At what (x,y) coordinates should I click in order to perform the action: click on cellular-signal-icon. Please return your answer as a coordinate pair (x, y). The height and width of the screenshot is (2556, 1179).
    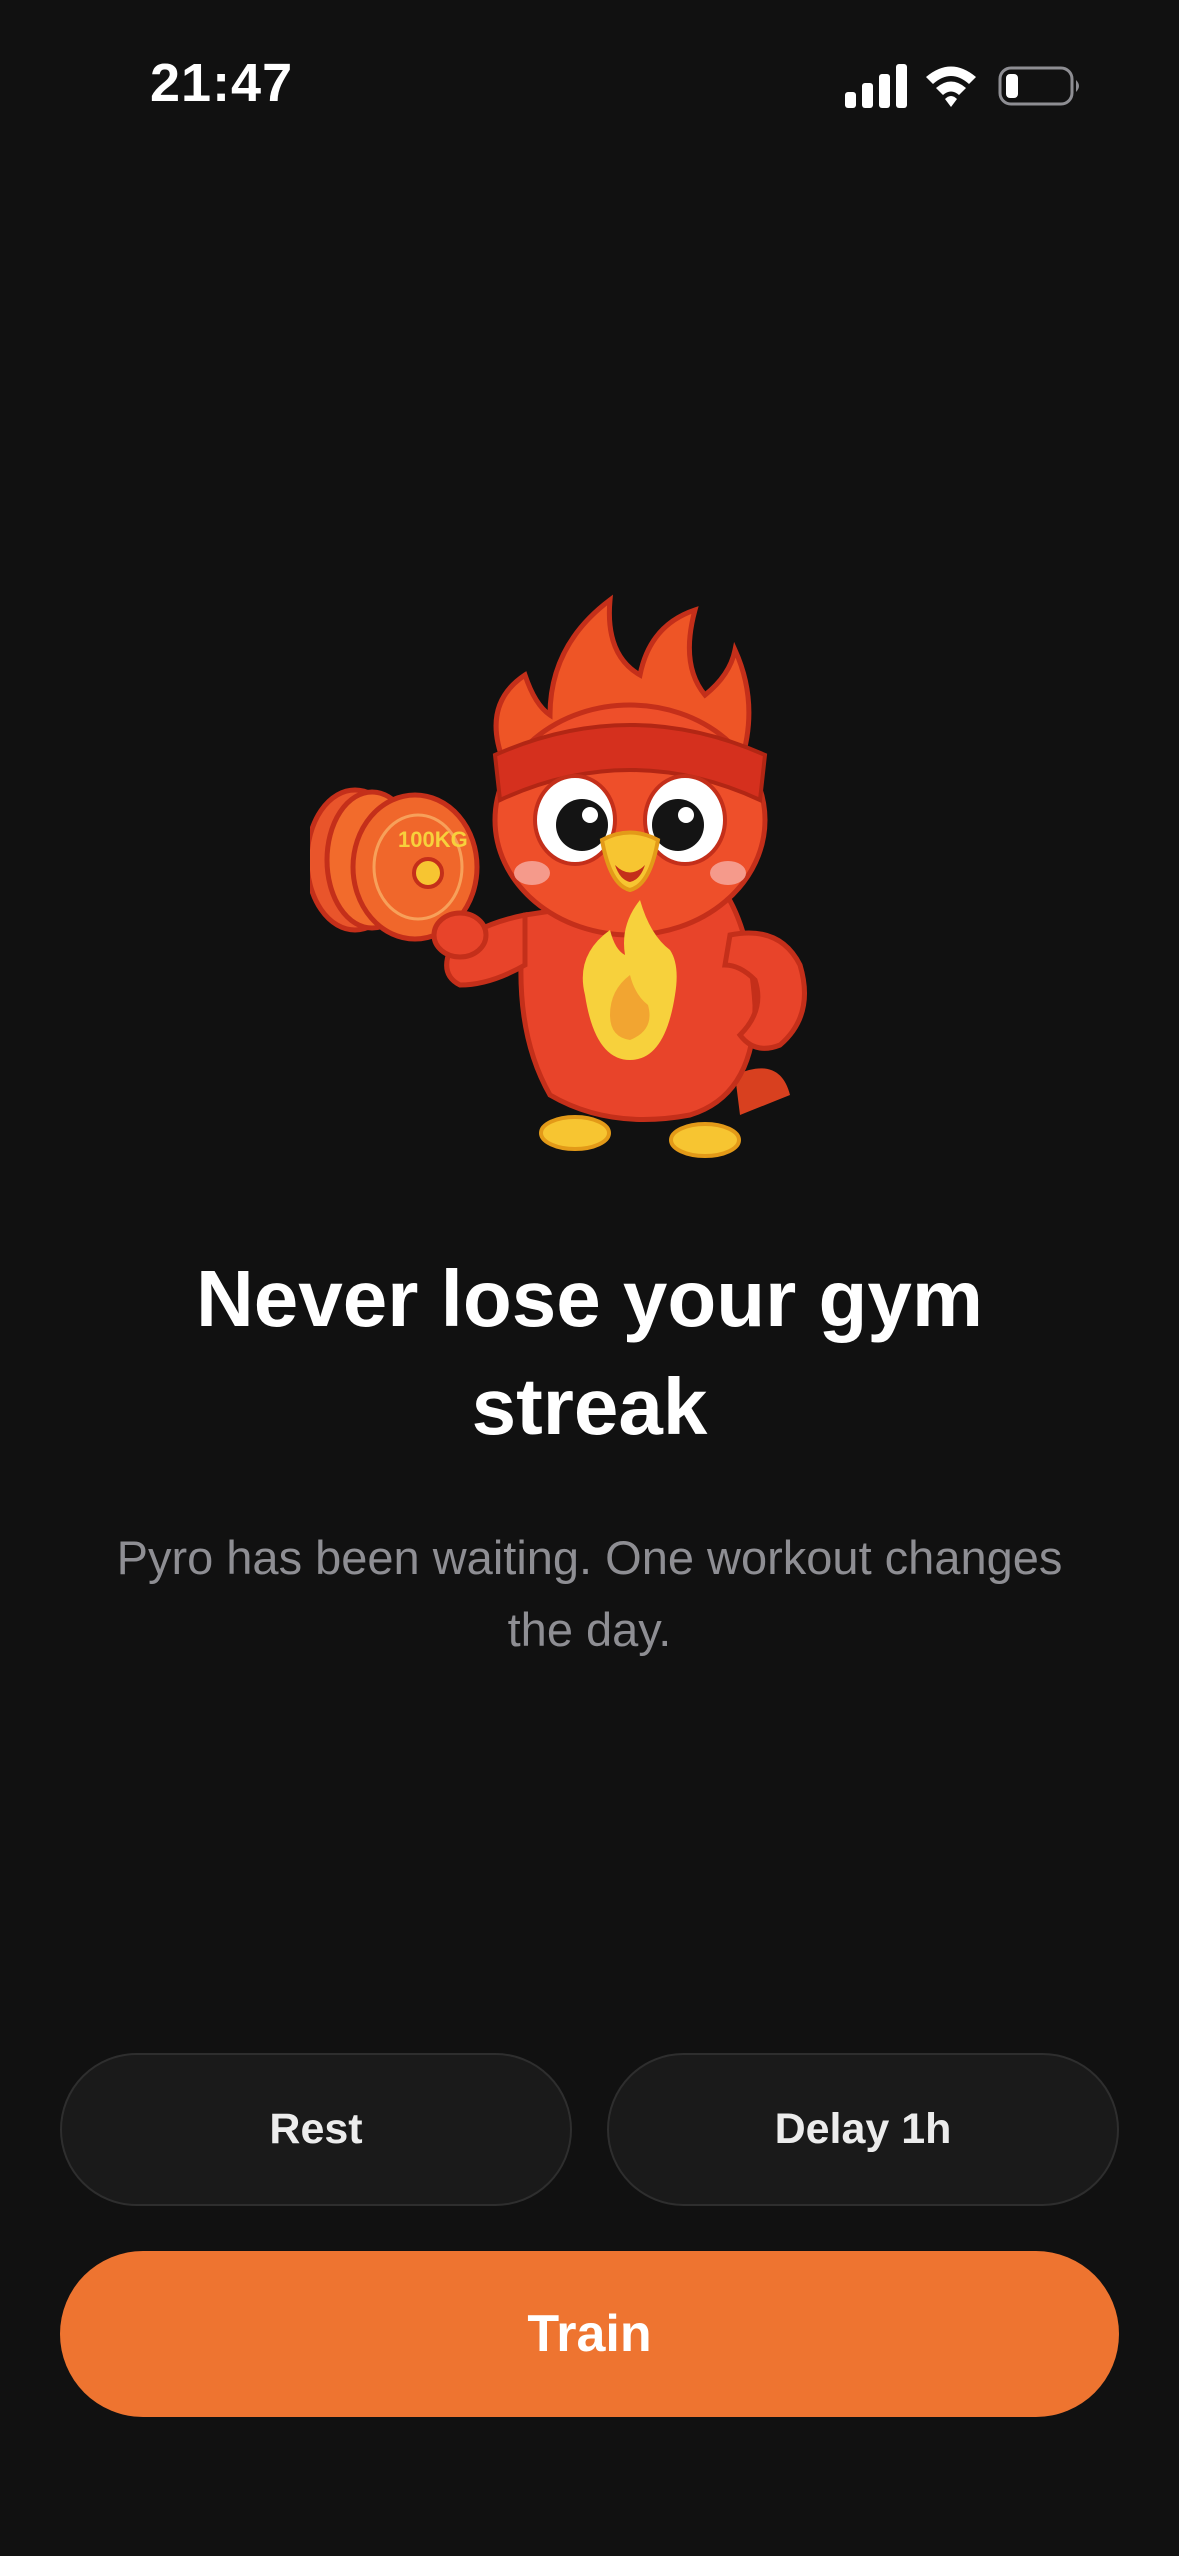
    Looking at the image, I should click on (876, 86).